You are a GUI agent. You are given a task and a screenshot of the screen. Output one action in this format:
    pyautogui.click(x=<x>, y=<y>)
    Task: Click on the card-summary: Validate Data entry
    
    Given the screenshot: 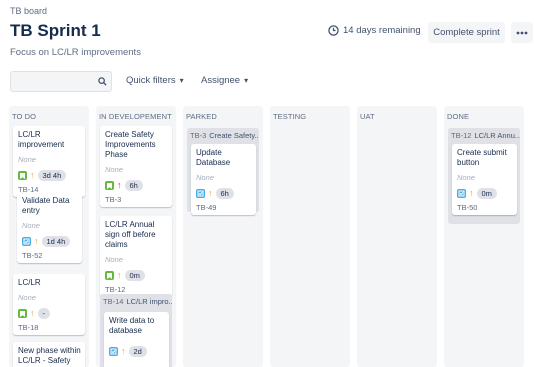 What is the action you would take?
    pyautogui.click(x=46, y=205)
    